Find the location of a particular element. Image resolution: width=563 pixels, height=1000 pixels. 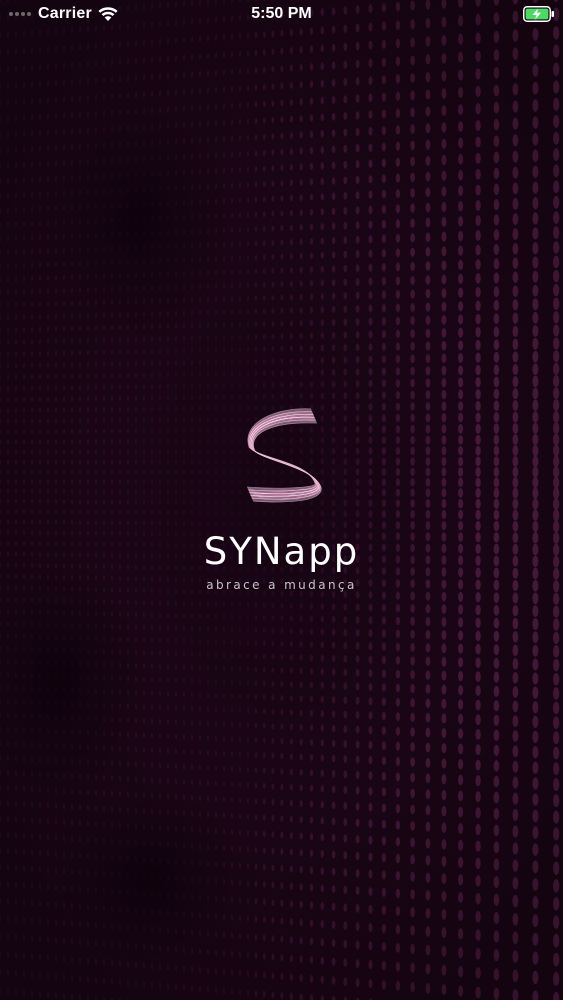

battery-charging-icon is located at coordinates (538, 14).